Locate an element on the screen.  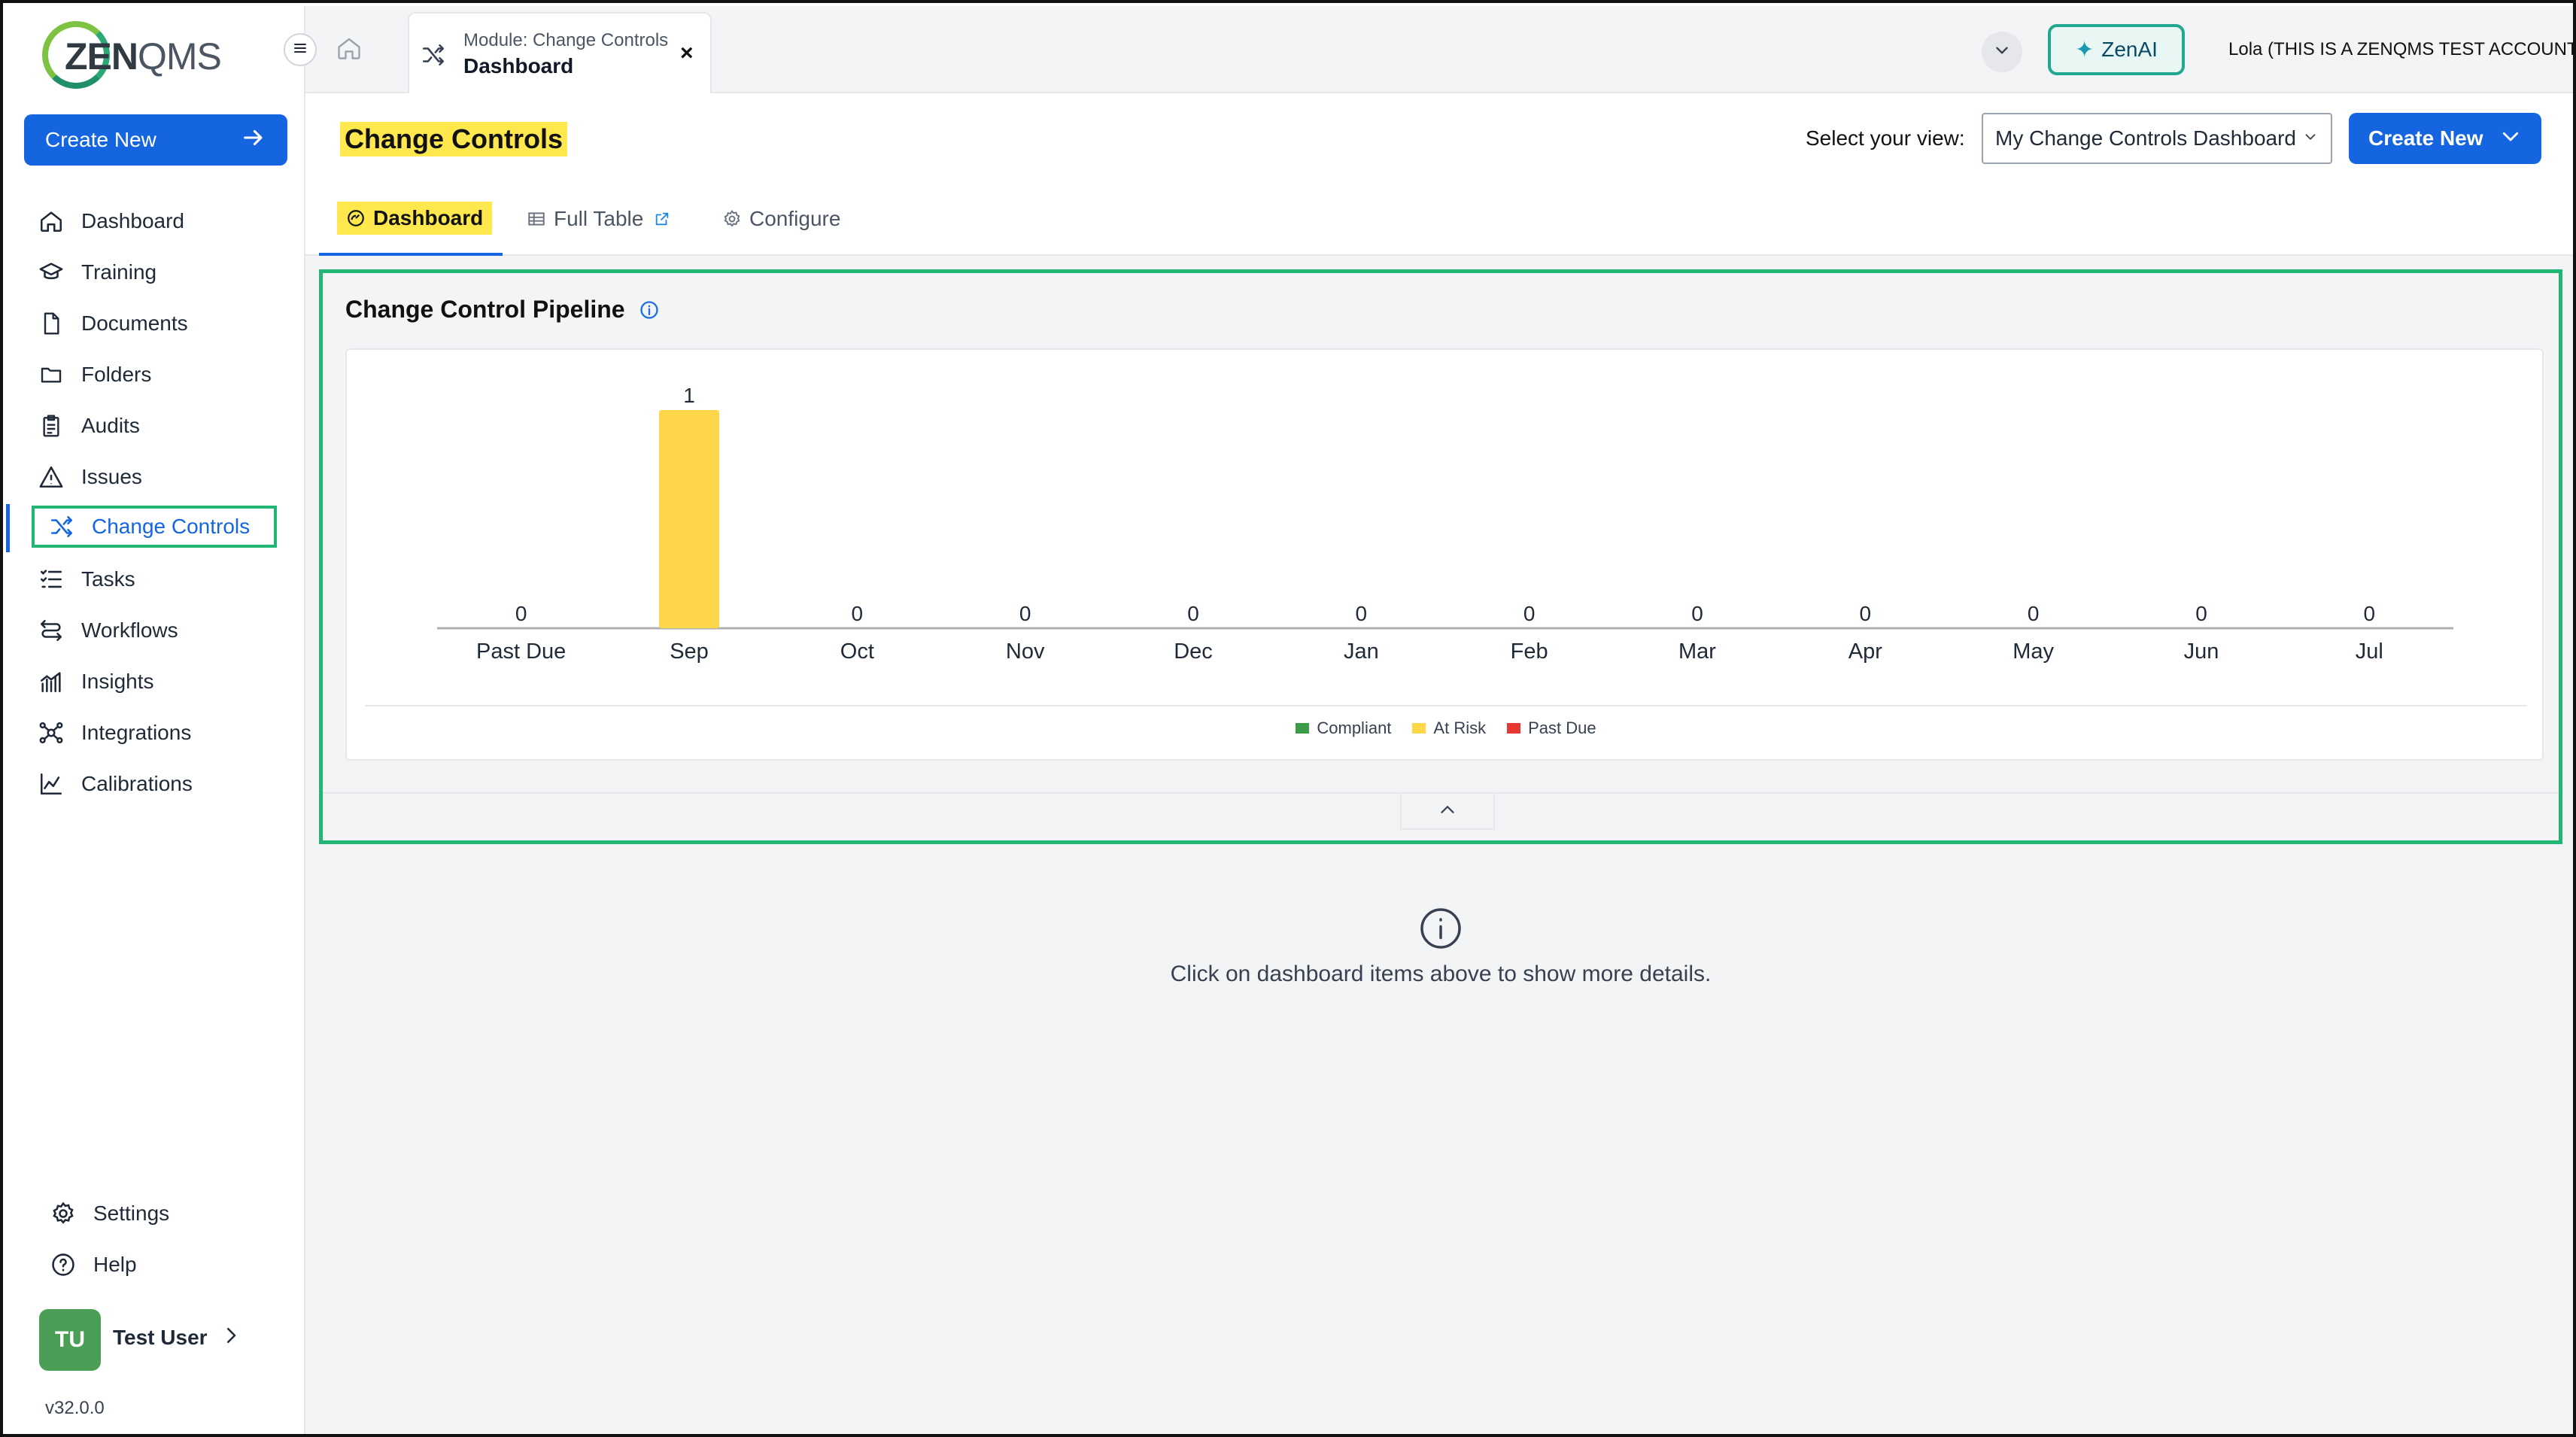
hamburger-icon is located at coordinates (300, 50).